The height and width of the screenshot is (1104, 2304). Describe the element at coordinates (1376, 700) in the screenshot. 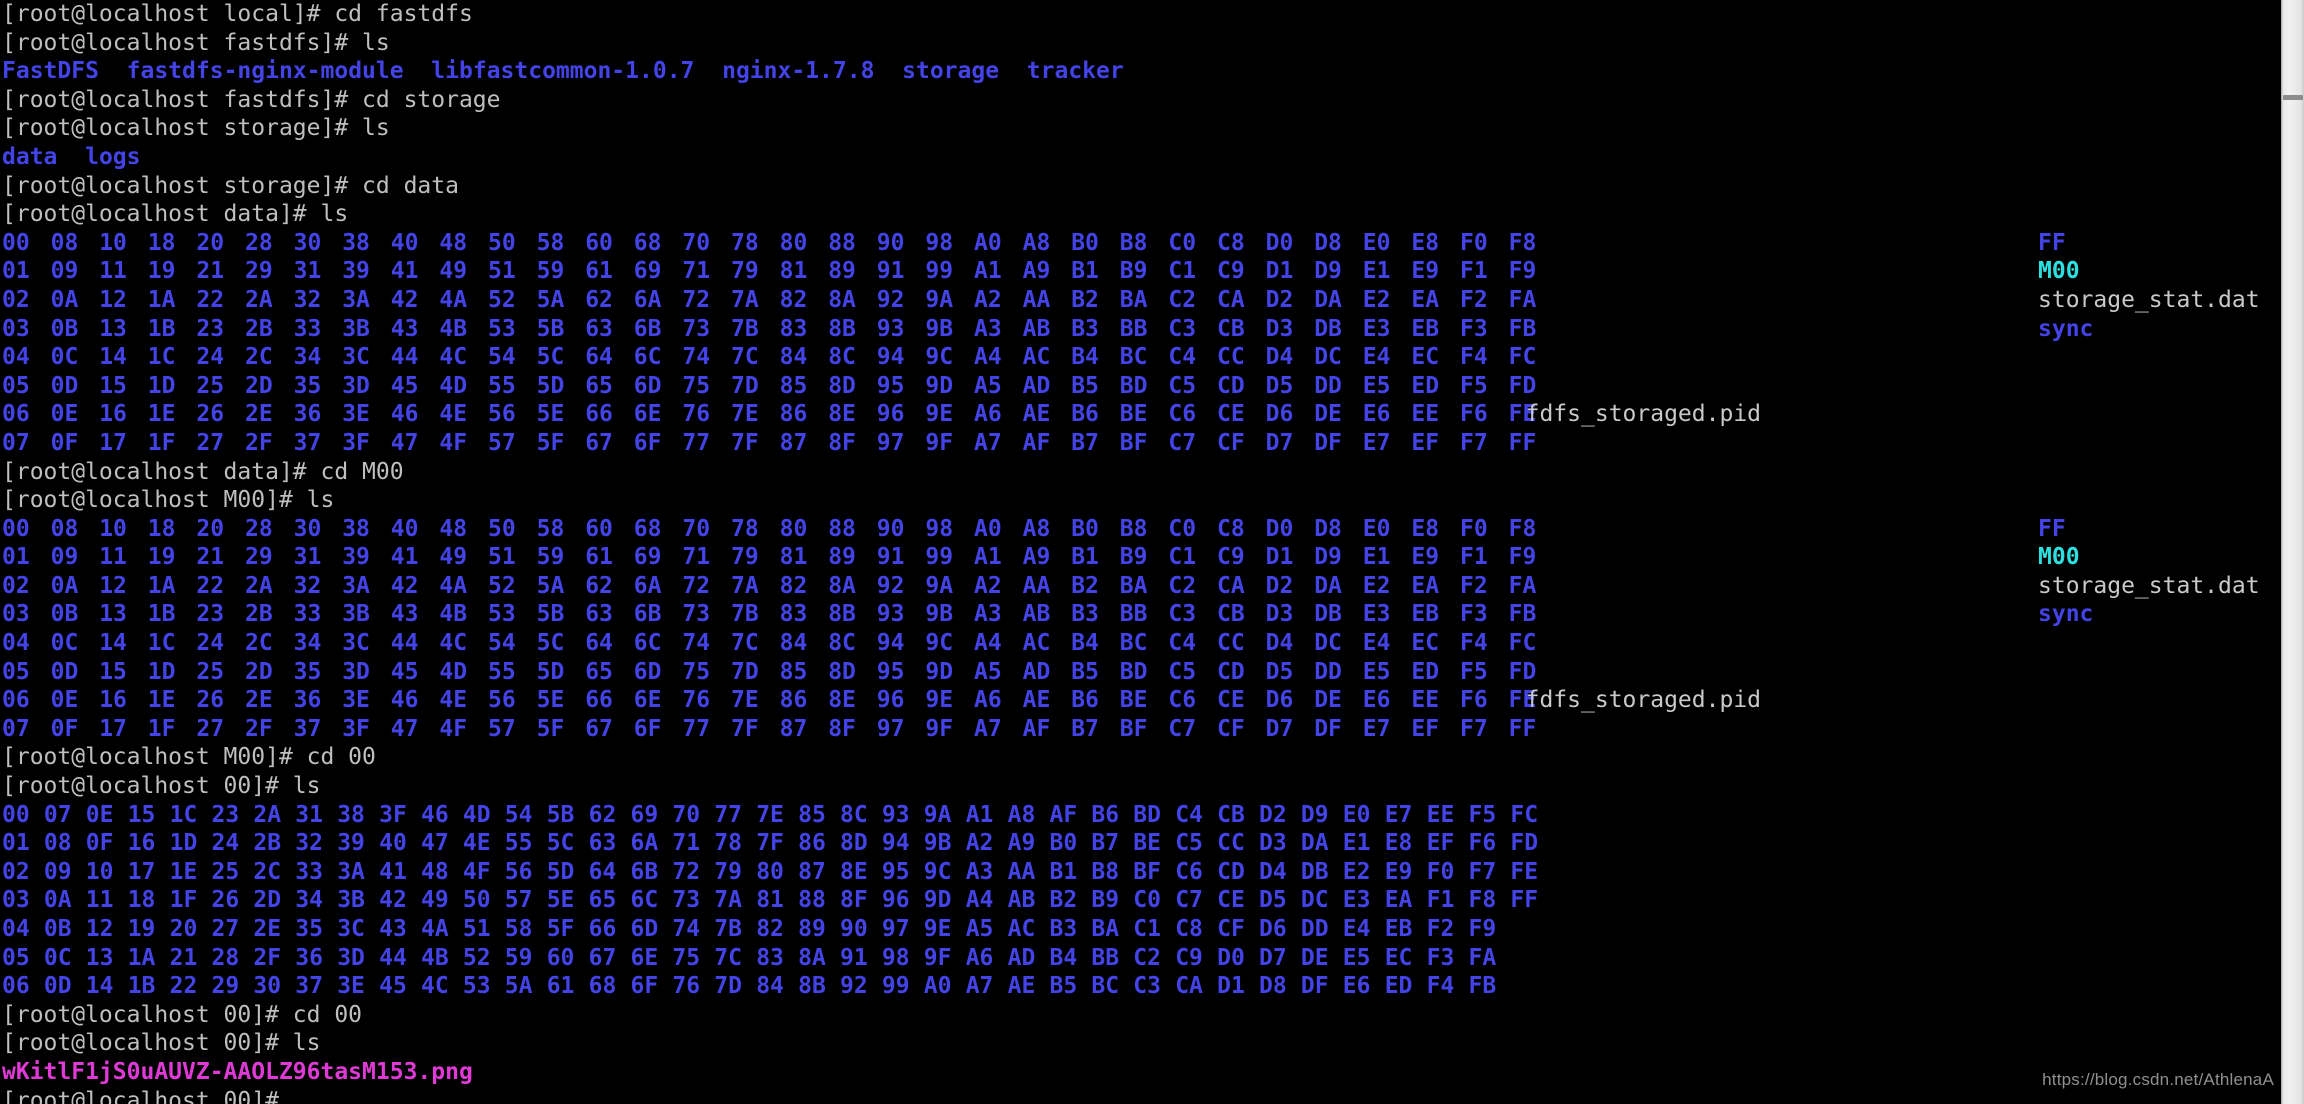

I see `hex-dir-entry: E6` at that location.